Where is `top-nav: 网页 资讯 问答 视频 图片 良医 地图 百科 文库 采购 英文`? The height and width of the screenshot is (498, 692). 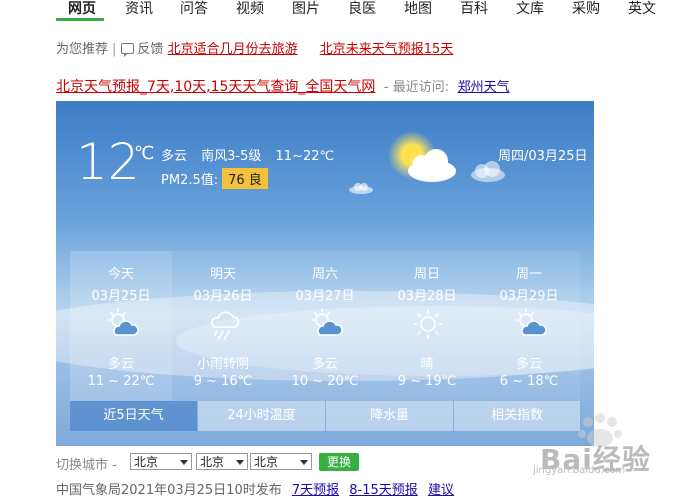
top-nav: 网页 资讯 问答 视频 图片 良医 地图 百科 文库 采购 英文 is located at coordinates (346, 10).